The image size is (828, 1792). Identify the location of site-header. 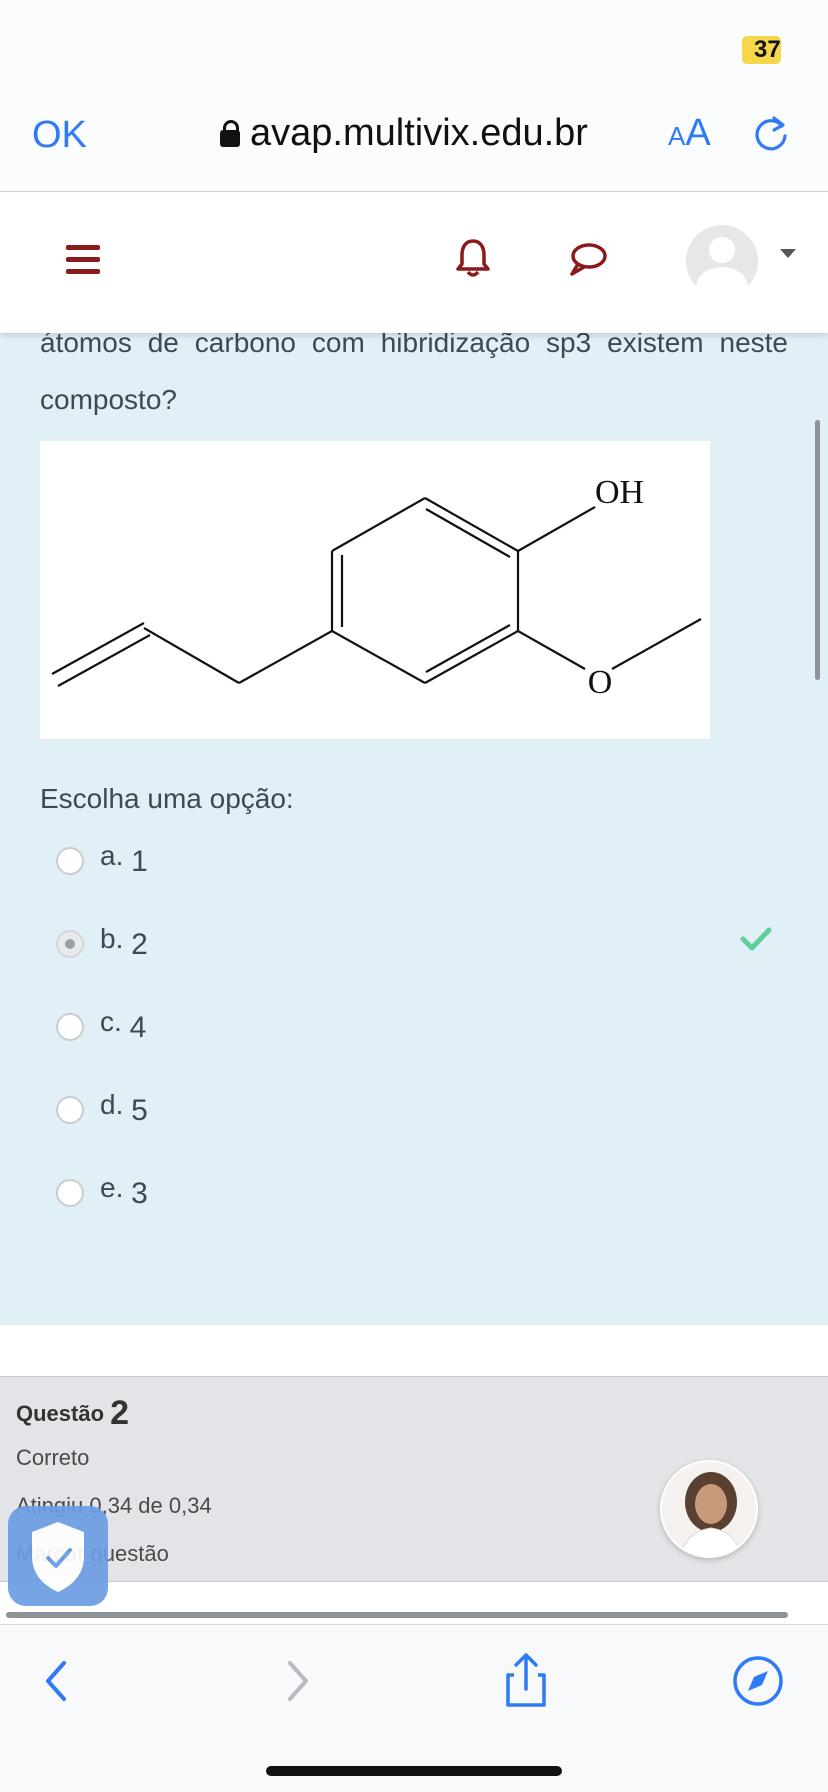
(414, 263).